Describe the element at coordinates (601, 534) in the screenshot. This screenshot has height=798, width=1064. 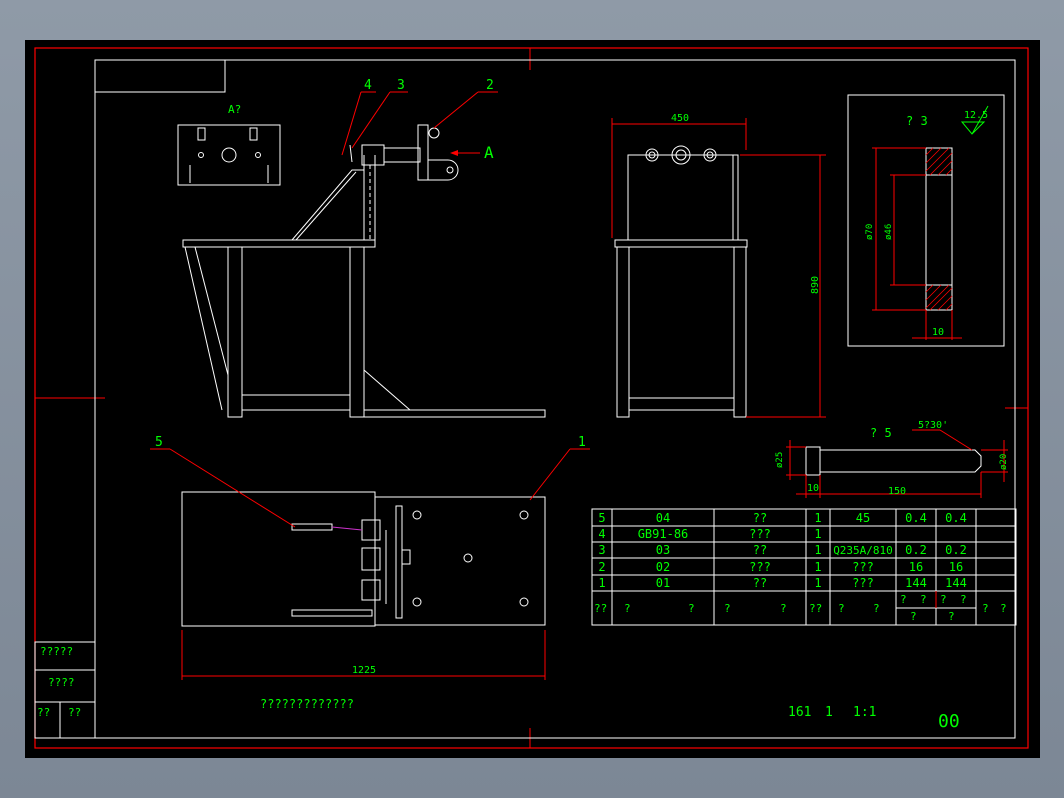
I see `row-4-no: 4` at that location.